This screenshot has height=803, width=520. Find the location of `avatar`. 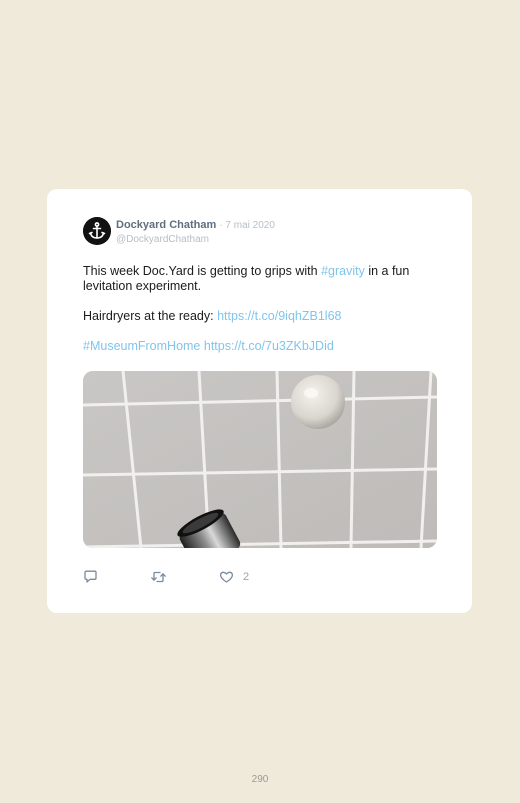

avatar is located at coordinates (97, 231).